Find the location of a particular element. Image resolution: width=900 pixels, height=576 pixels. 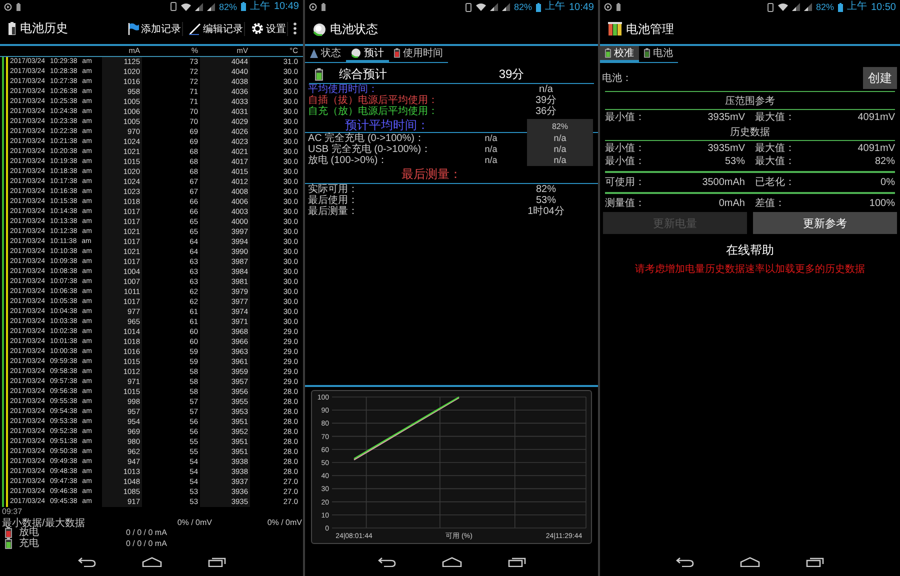

screen-title: 电池管理 is located at coordinates (650, 29).